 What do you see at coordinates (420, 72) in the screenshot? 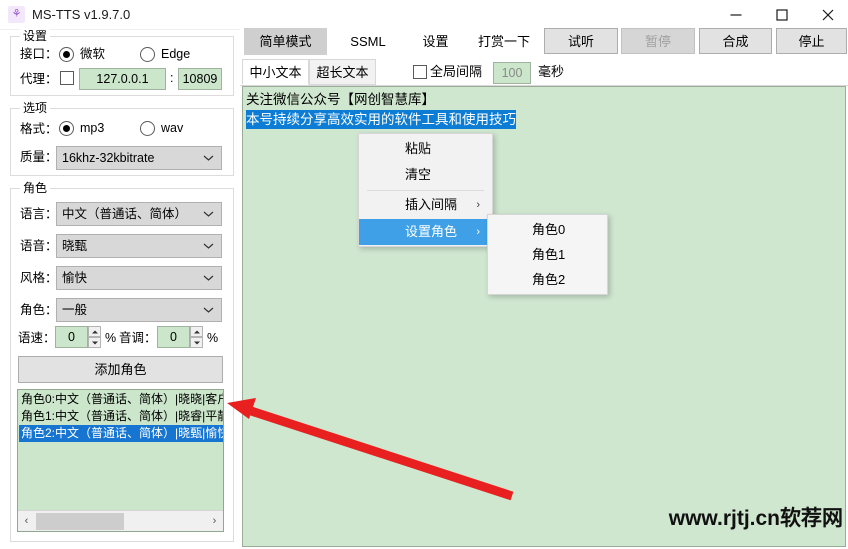
I see `global-interval-checkbox` at bounding box center [420, 72].